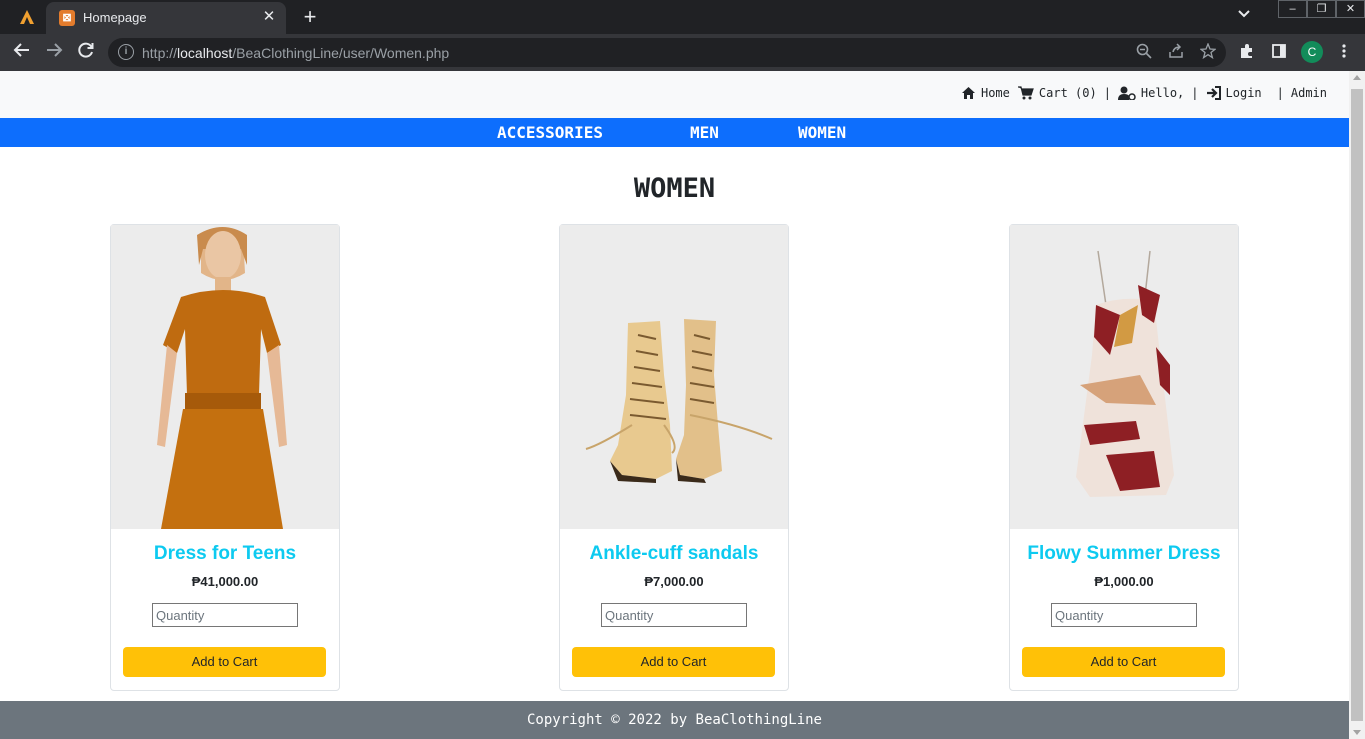 The width and height of the screenshot is (1365, 739). What do you see at coordinates (1244, 15) in the screenshot?
I see `tab-search-chevron-icon` at bounding box center [1244, 15].